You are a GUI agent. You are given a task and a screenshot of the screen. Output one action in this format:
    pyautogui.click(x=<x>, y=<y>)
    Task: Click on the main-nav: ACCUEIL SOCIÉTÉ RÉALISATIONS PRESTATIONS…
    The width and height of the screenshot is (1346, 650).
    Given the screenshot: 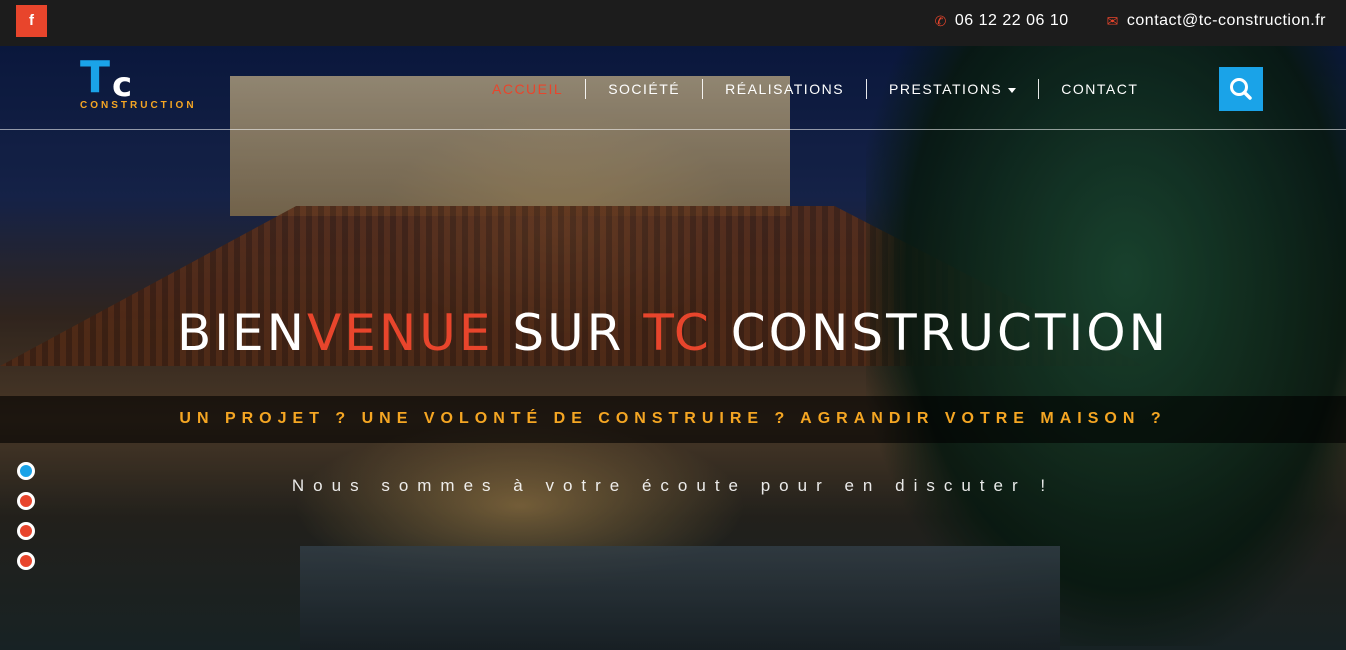 What is the action you would take?
    pyautogui.click(x=815, y=89)
    